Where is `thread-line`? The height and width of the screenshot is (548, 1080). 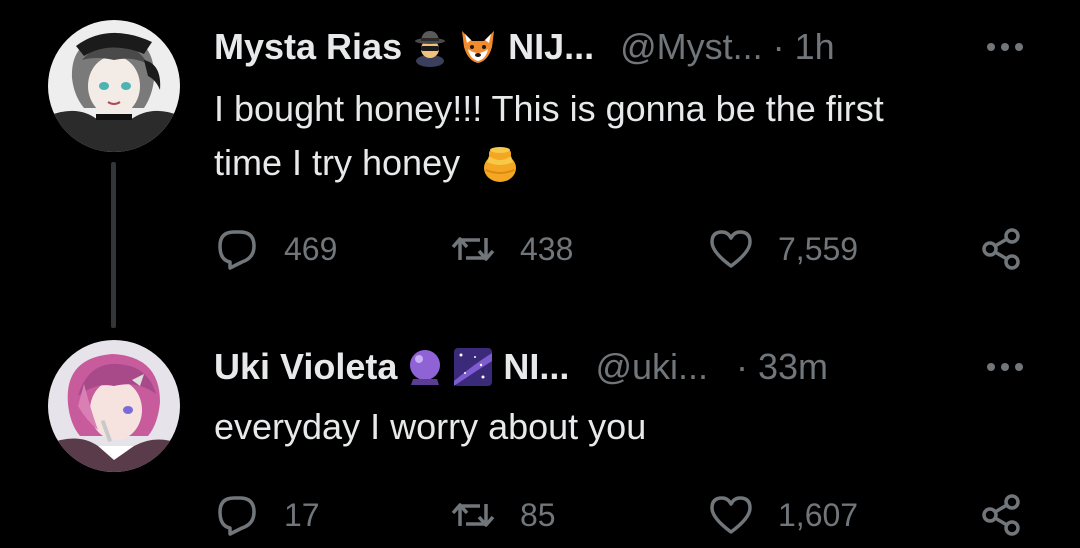 thread-line is located at coordinates (113, 245).